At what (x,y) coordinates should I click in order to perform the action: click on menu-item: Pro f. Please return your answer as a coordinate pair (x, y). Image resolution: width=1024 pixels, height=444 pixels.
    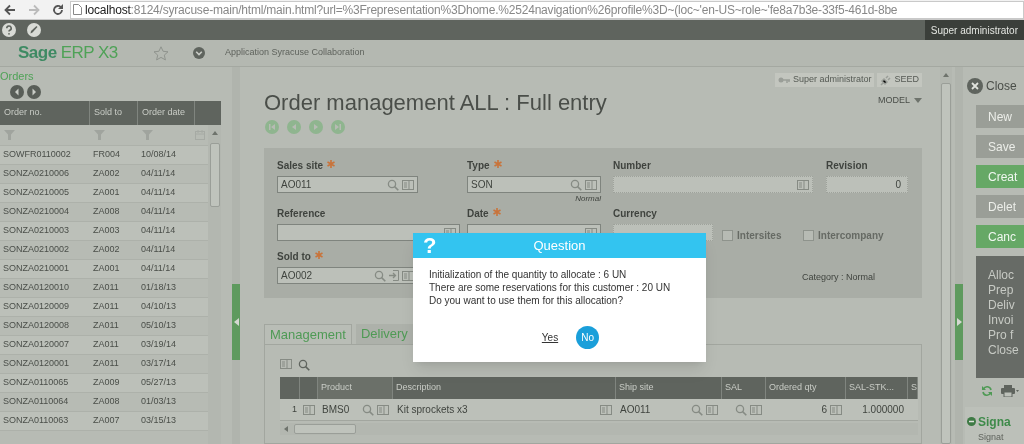
    Looking at the image, I should click on (1006, 335).